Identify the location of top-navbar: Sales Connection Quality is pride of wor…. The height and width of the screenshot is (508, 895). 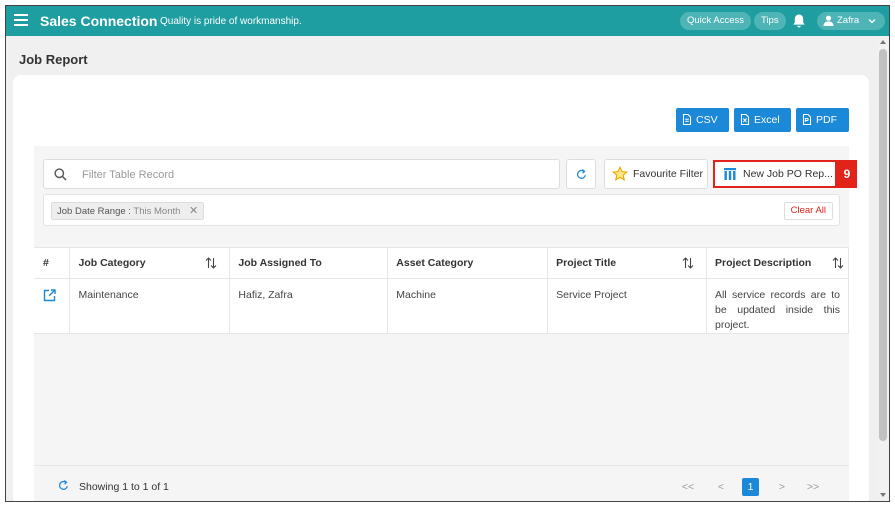
(447, 21).